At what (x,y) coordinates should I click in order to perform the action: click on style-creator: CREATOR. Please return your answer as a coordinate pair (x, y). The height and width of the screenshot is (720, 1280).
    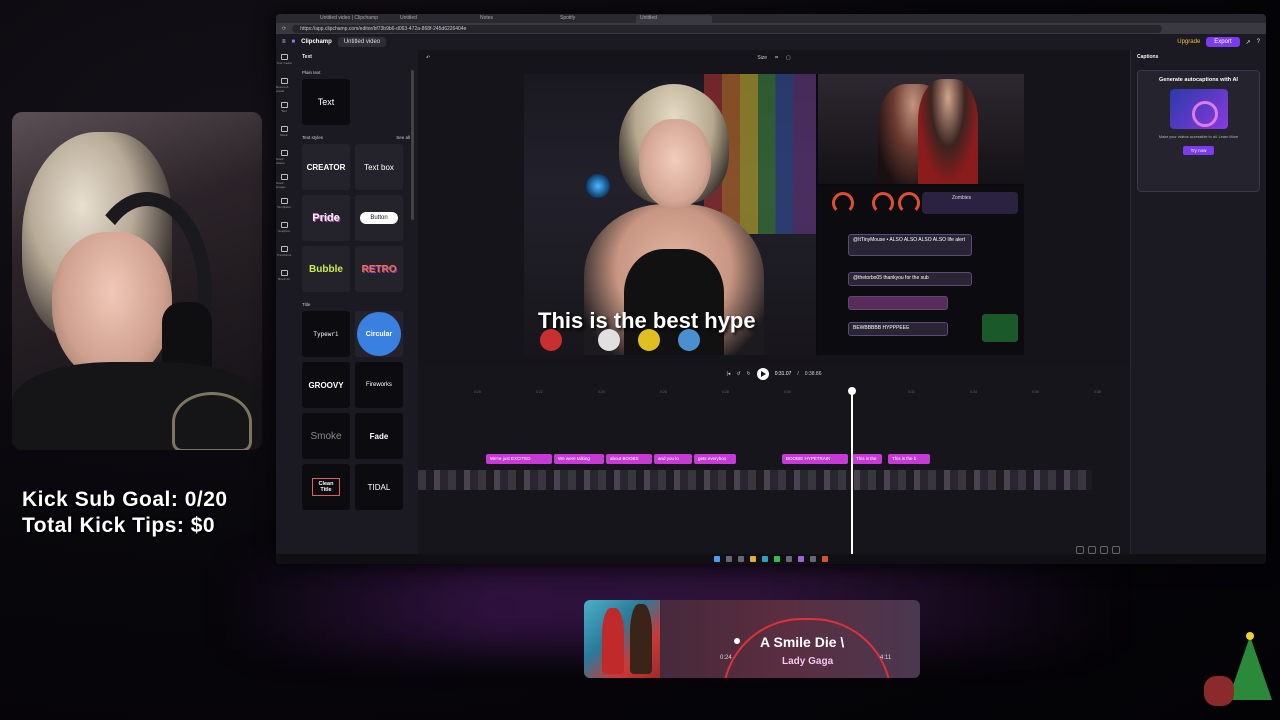
    Looking at the image, I should click on (326, 167).